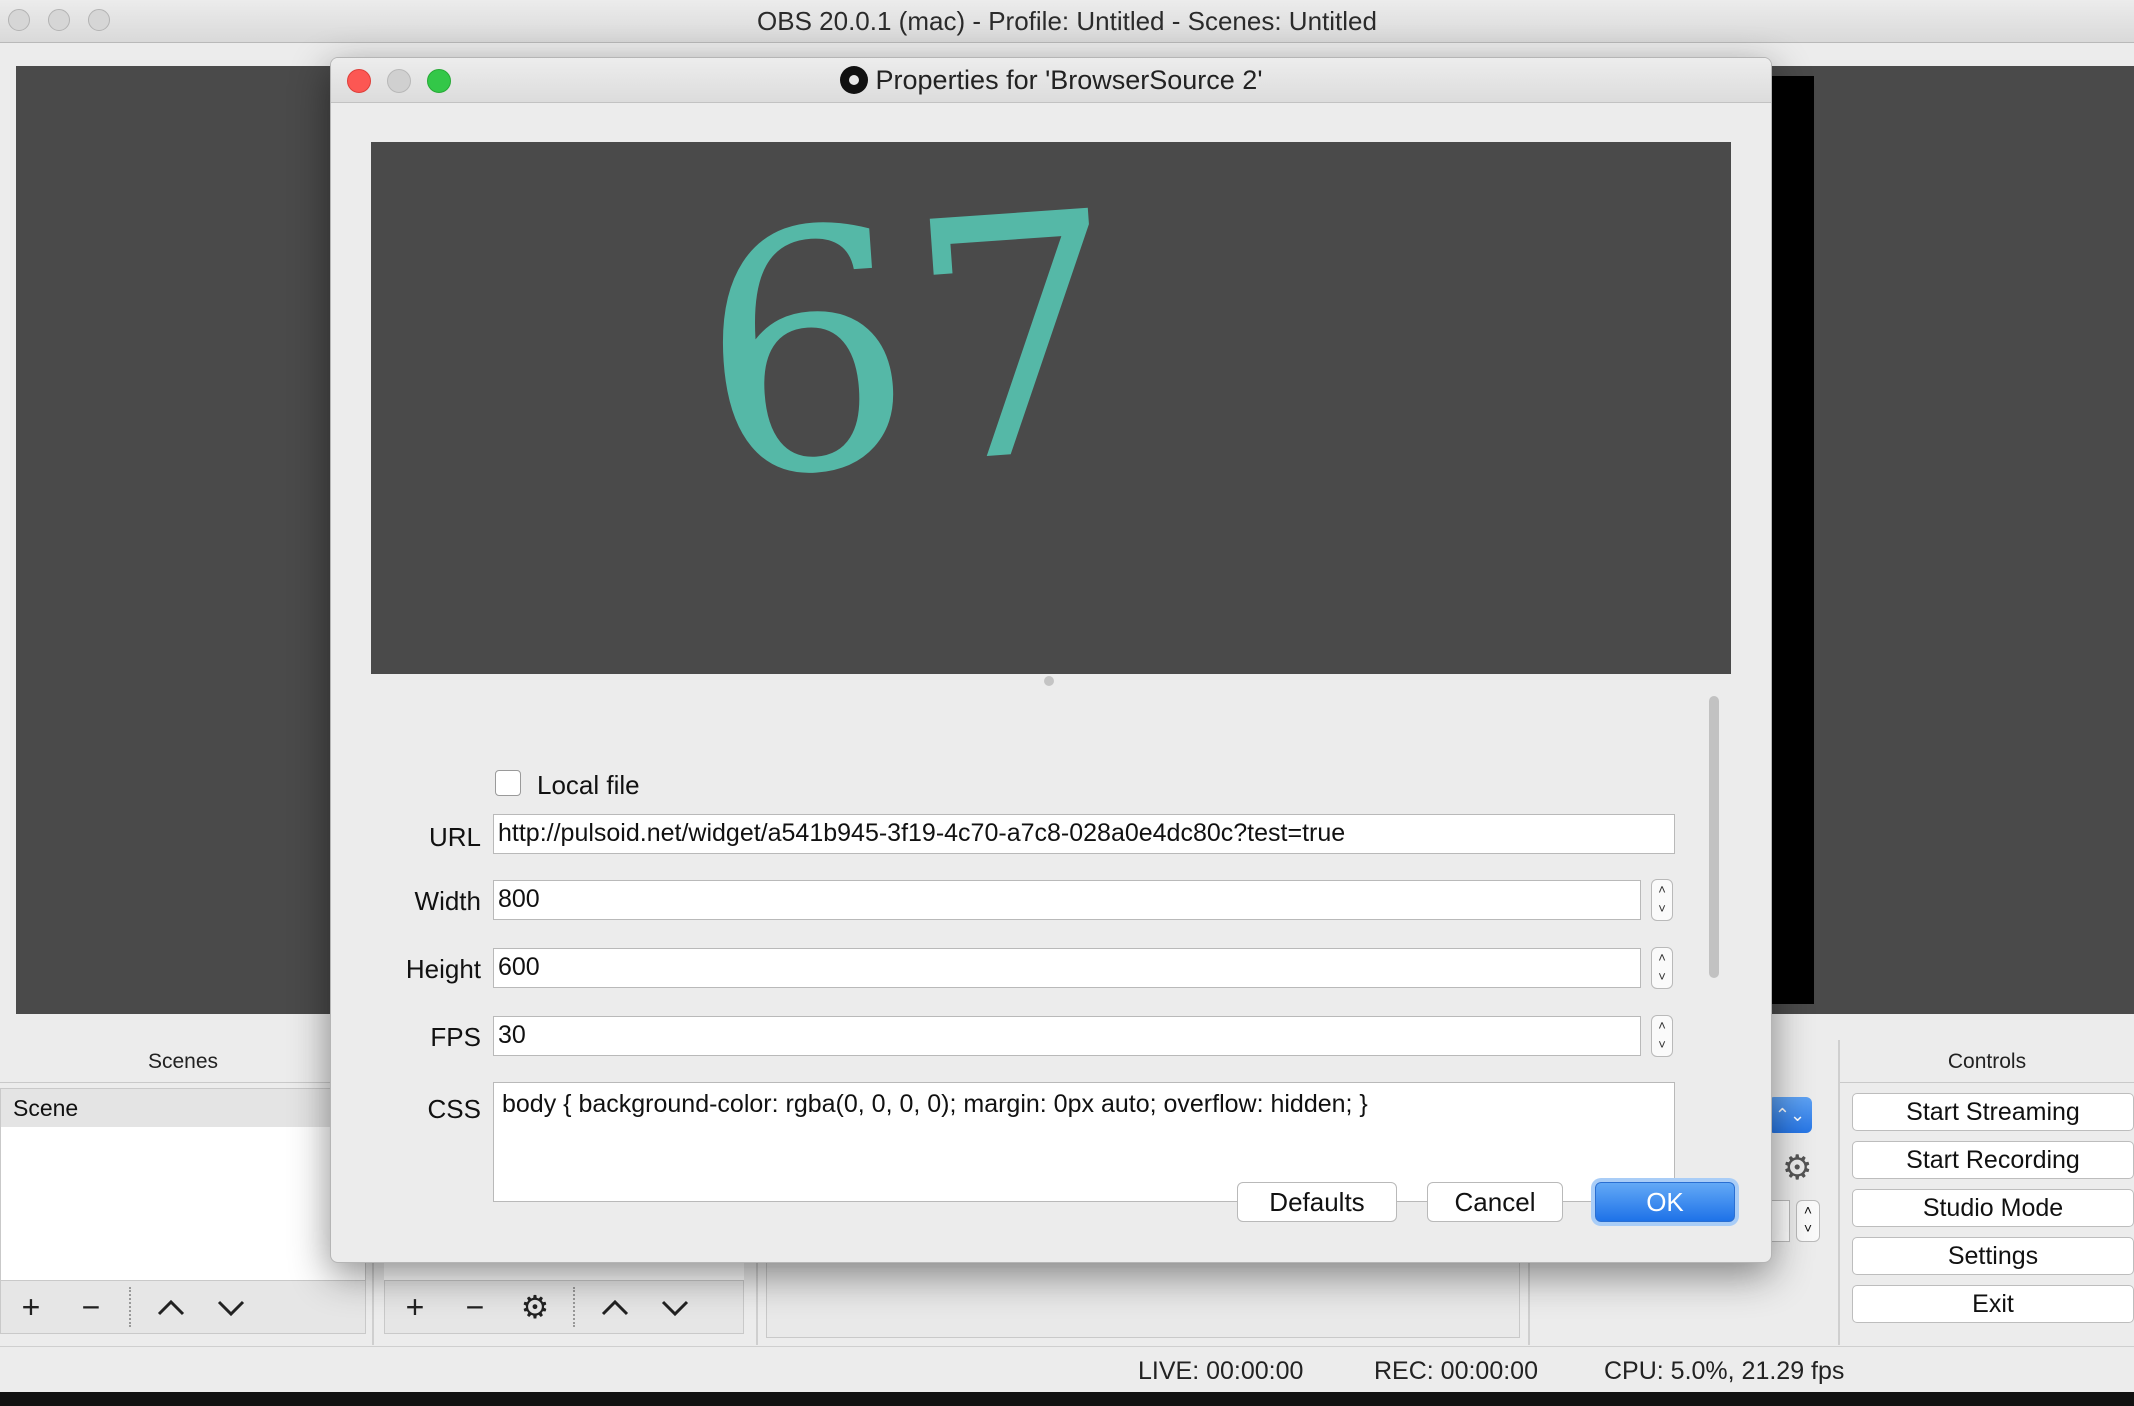 The image size is (2134, 1406). What do you see at coordinates (1952, 540) in the screenshot?
I see `preview-canvas-right` at bounding box center [1952, 540].